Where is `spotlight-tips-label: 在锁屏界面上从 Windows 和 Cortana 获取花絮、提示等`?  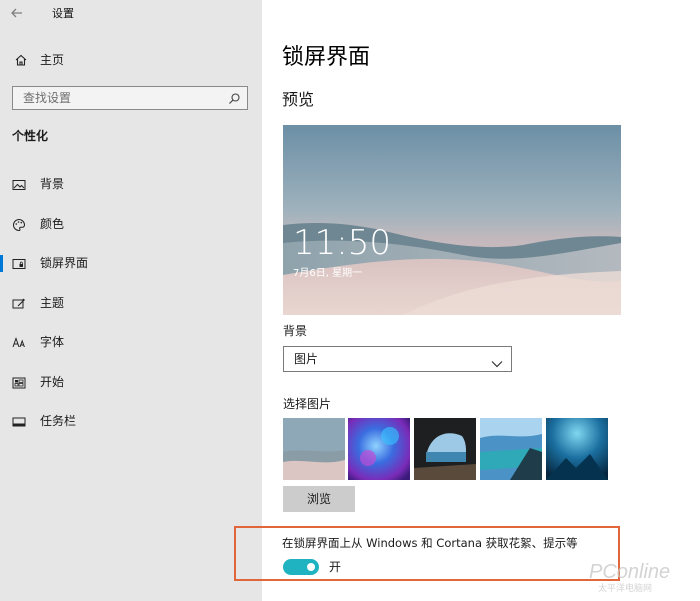 spotlight-tips-label: 在锁屏界面上从 Windows 和 Cortana 获取花絮、提示等 is located at coordinates (430, 543).